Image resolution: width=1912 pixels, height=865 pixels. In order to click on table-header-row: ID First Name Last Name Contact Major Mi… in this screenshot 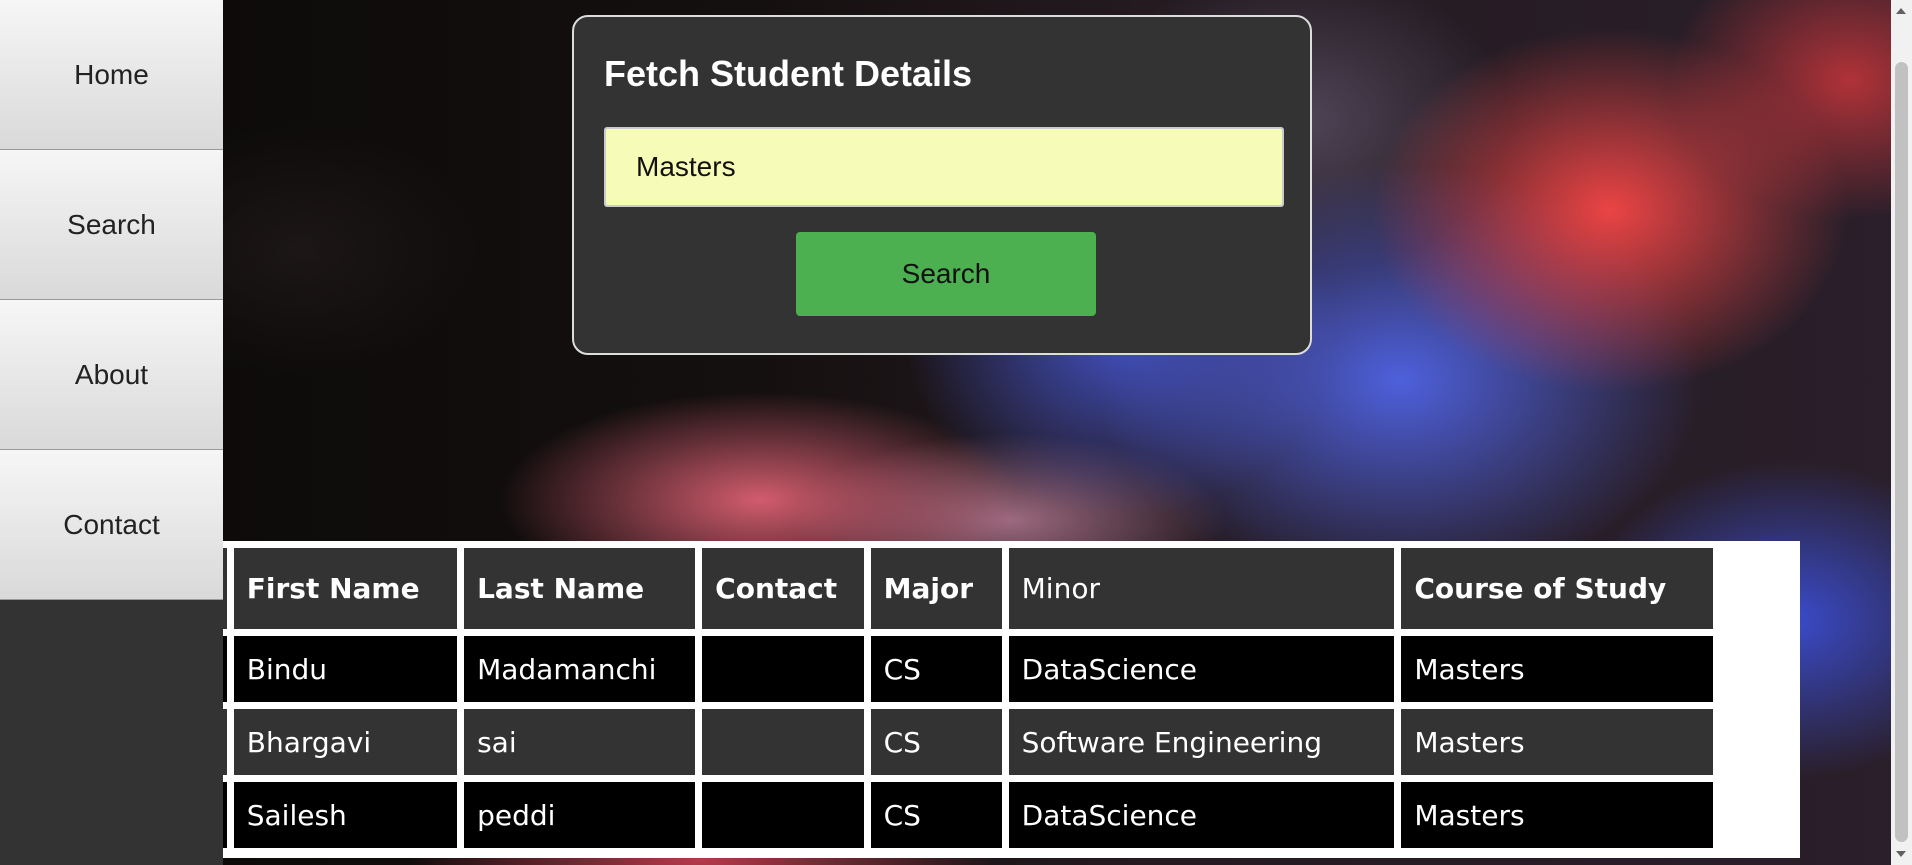, I will do `click(968, 588)`.